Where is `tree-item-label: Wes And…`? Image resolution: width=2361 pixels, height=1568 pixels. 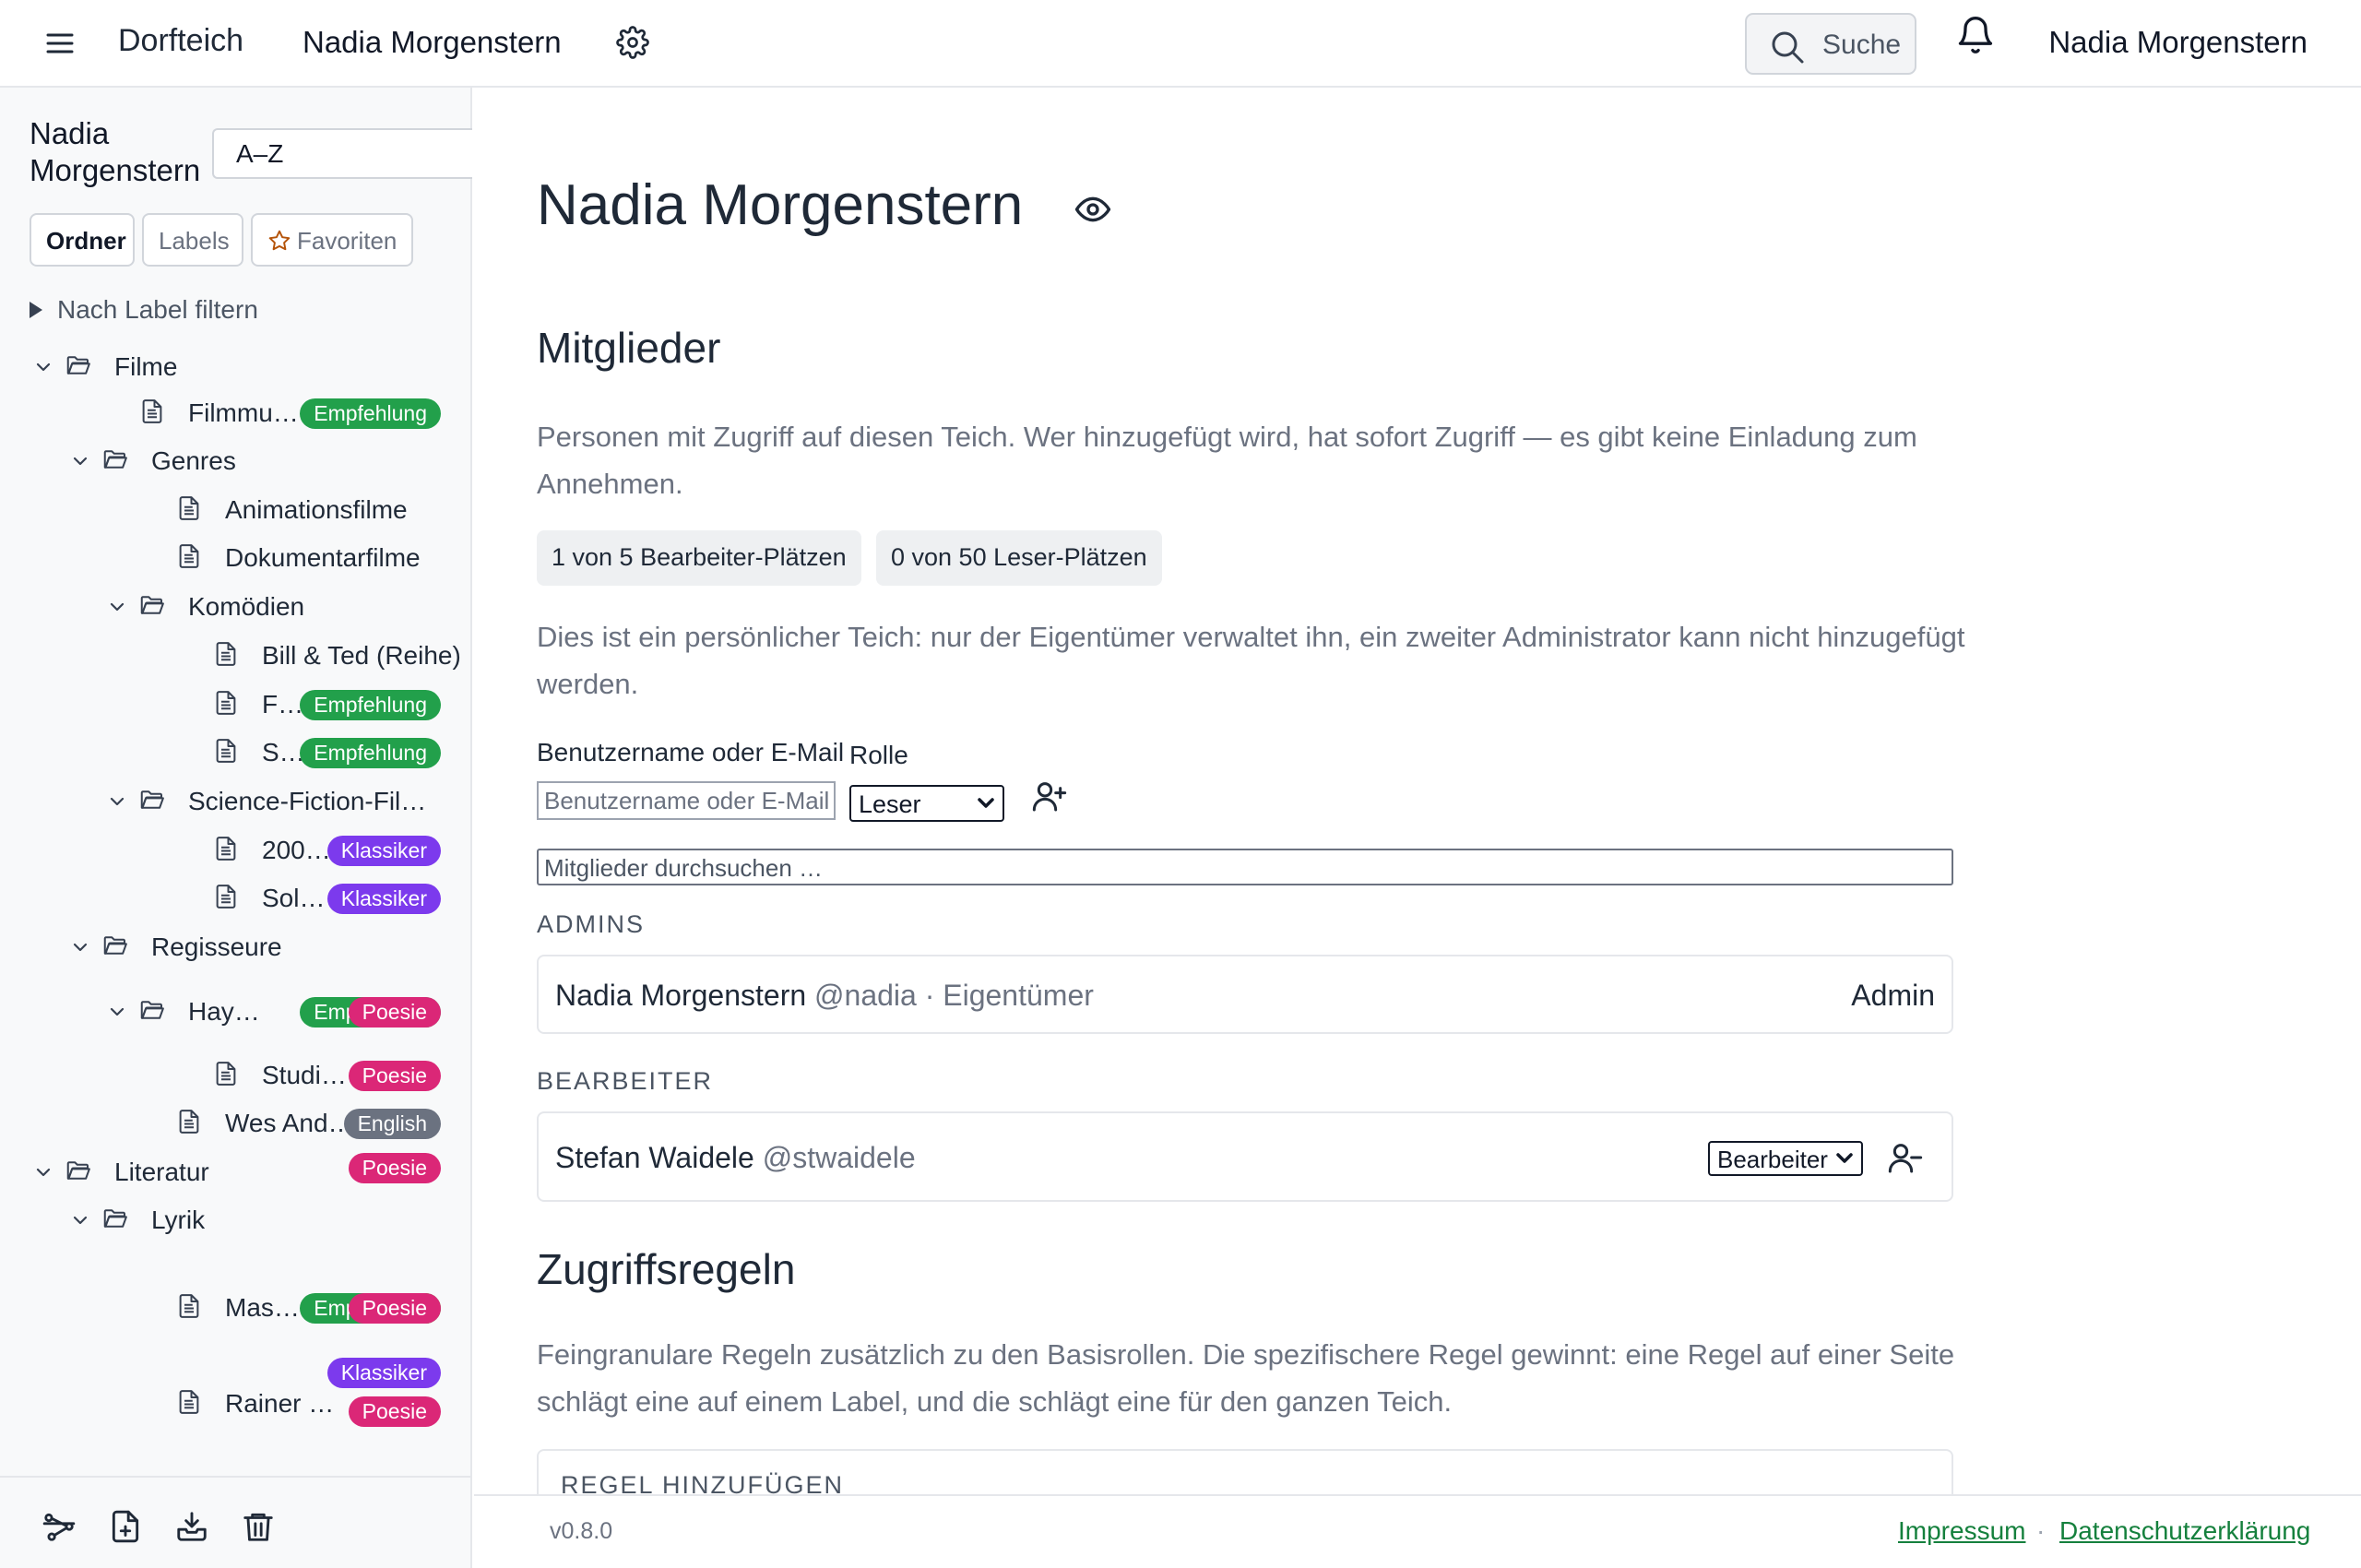 tree-item-label: Wes And… is located at coordinates (289, 1123).